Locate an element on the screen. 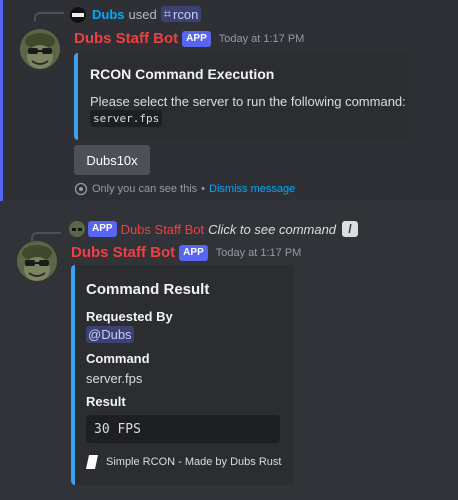 Image resolution: width=458 pixels, height=500 pixels. reply-user-name: Dubs is located at coordinates (108, 14).